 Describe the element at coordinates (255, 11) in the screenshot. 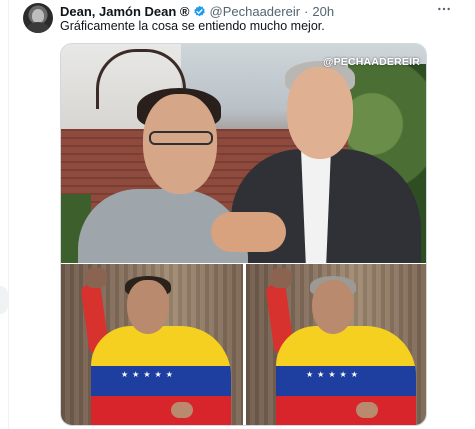

I see `author-handle: @Pechaadereir` at that location.